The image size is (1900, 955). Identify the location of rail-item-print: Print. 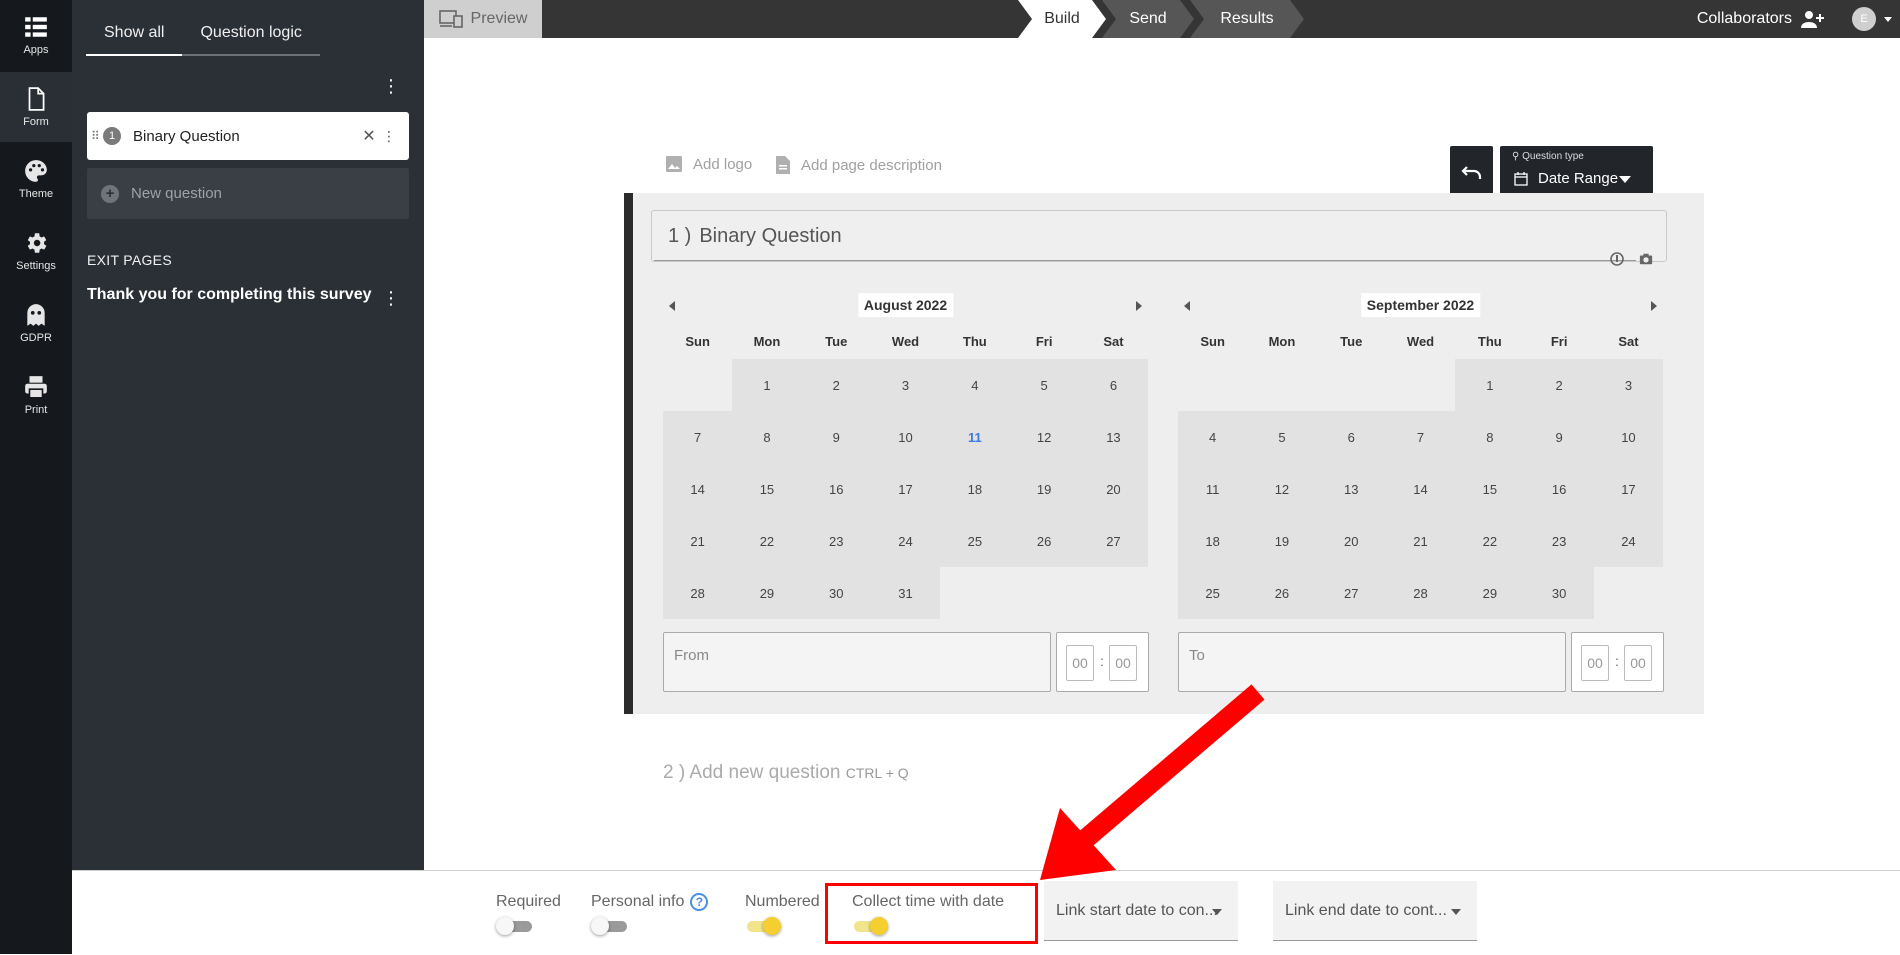
(36, 395).